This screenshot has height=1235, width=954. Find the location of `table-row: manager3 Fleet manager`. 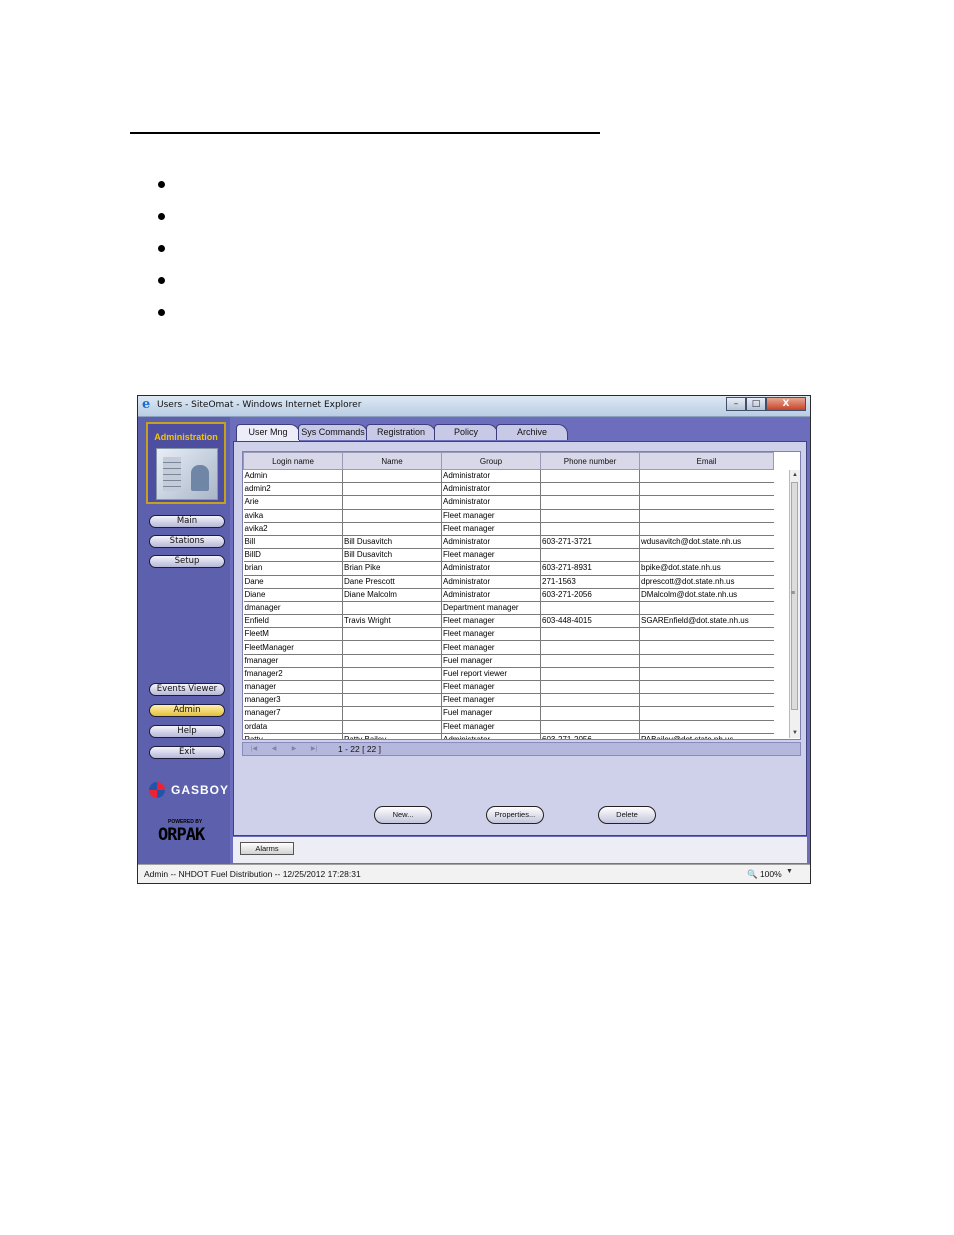

table-row: manager3 Fleet manager is located at coordinates (508, 700).